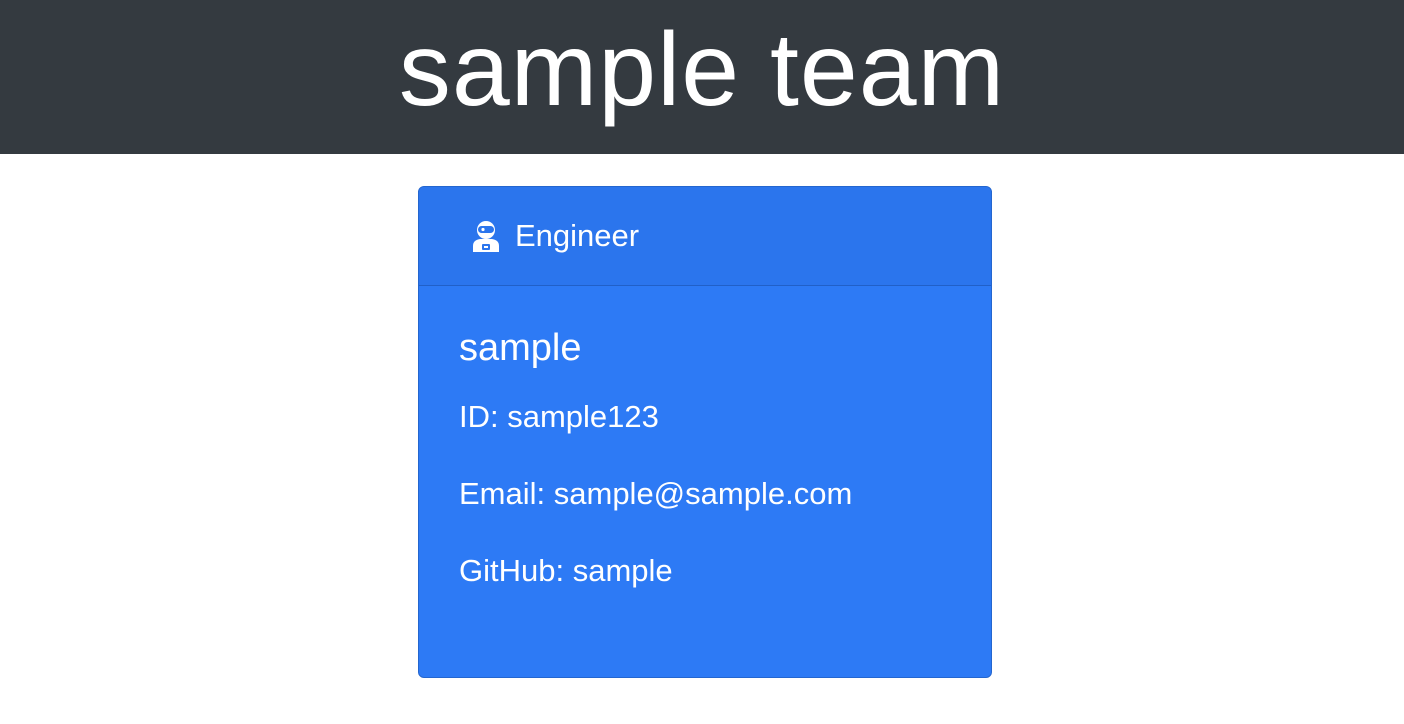  Describe the element at coordinates (520, 348) in the screenshot. I see `member-name: sample` at that location.